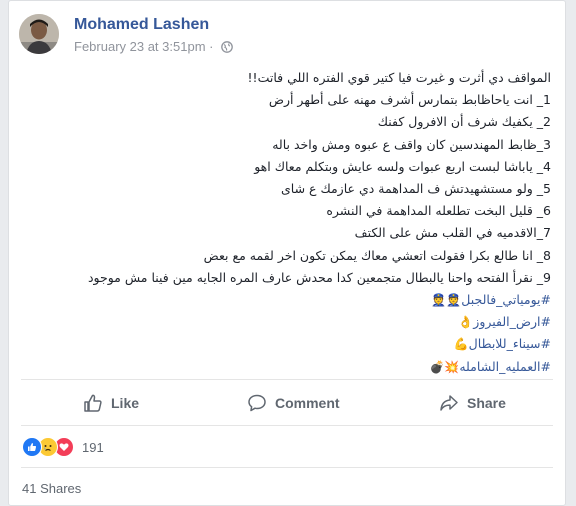 Image resolution: width=576 pixels, height=506 pixels. I want to click on post-line: 6_ قليل البخت تطلعله المداهمة في النشره, so click(438, 211).